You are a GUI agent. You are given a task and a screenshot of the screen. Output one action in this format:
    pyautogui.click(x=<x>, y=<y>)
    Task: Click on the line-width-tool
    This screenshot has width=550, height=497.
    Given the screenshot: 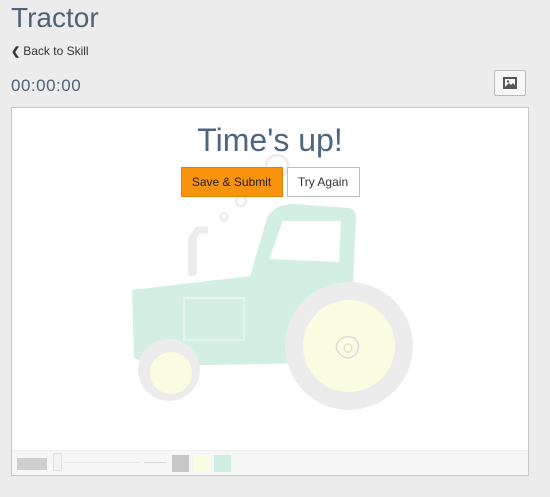 What is the action you would take?
    pyautogui.click(x=155, y=462)
    